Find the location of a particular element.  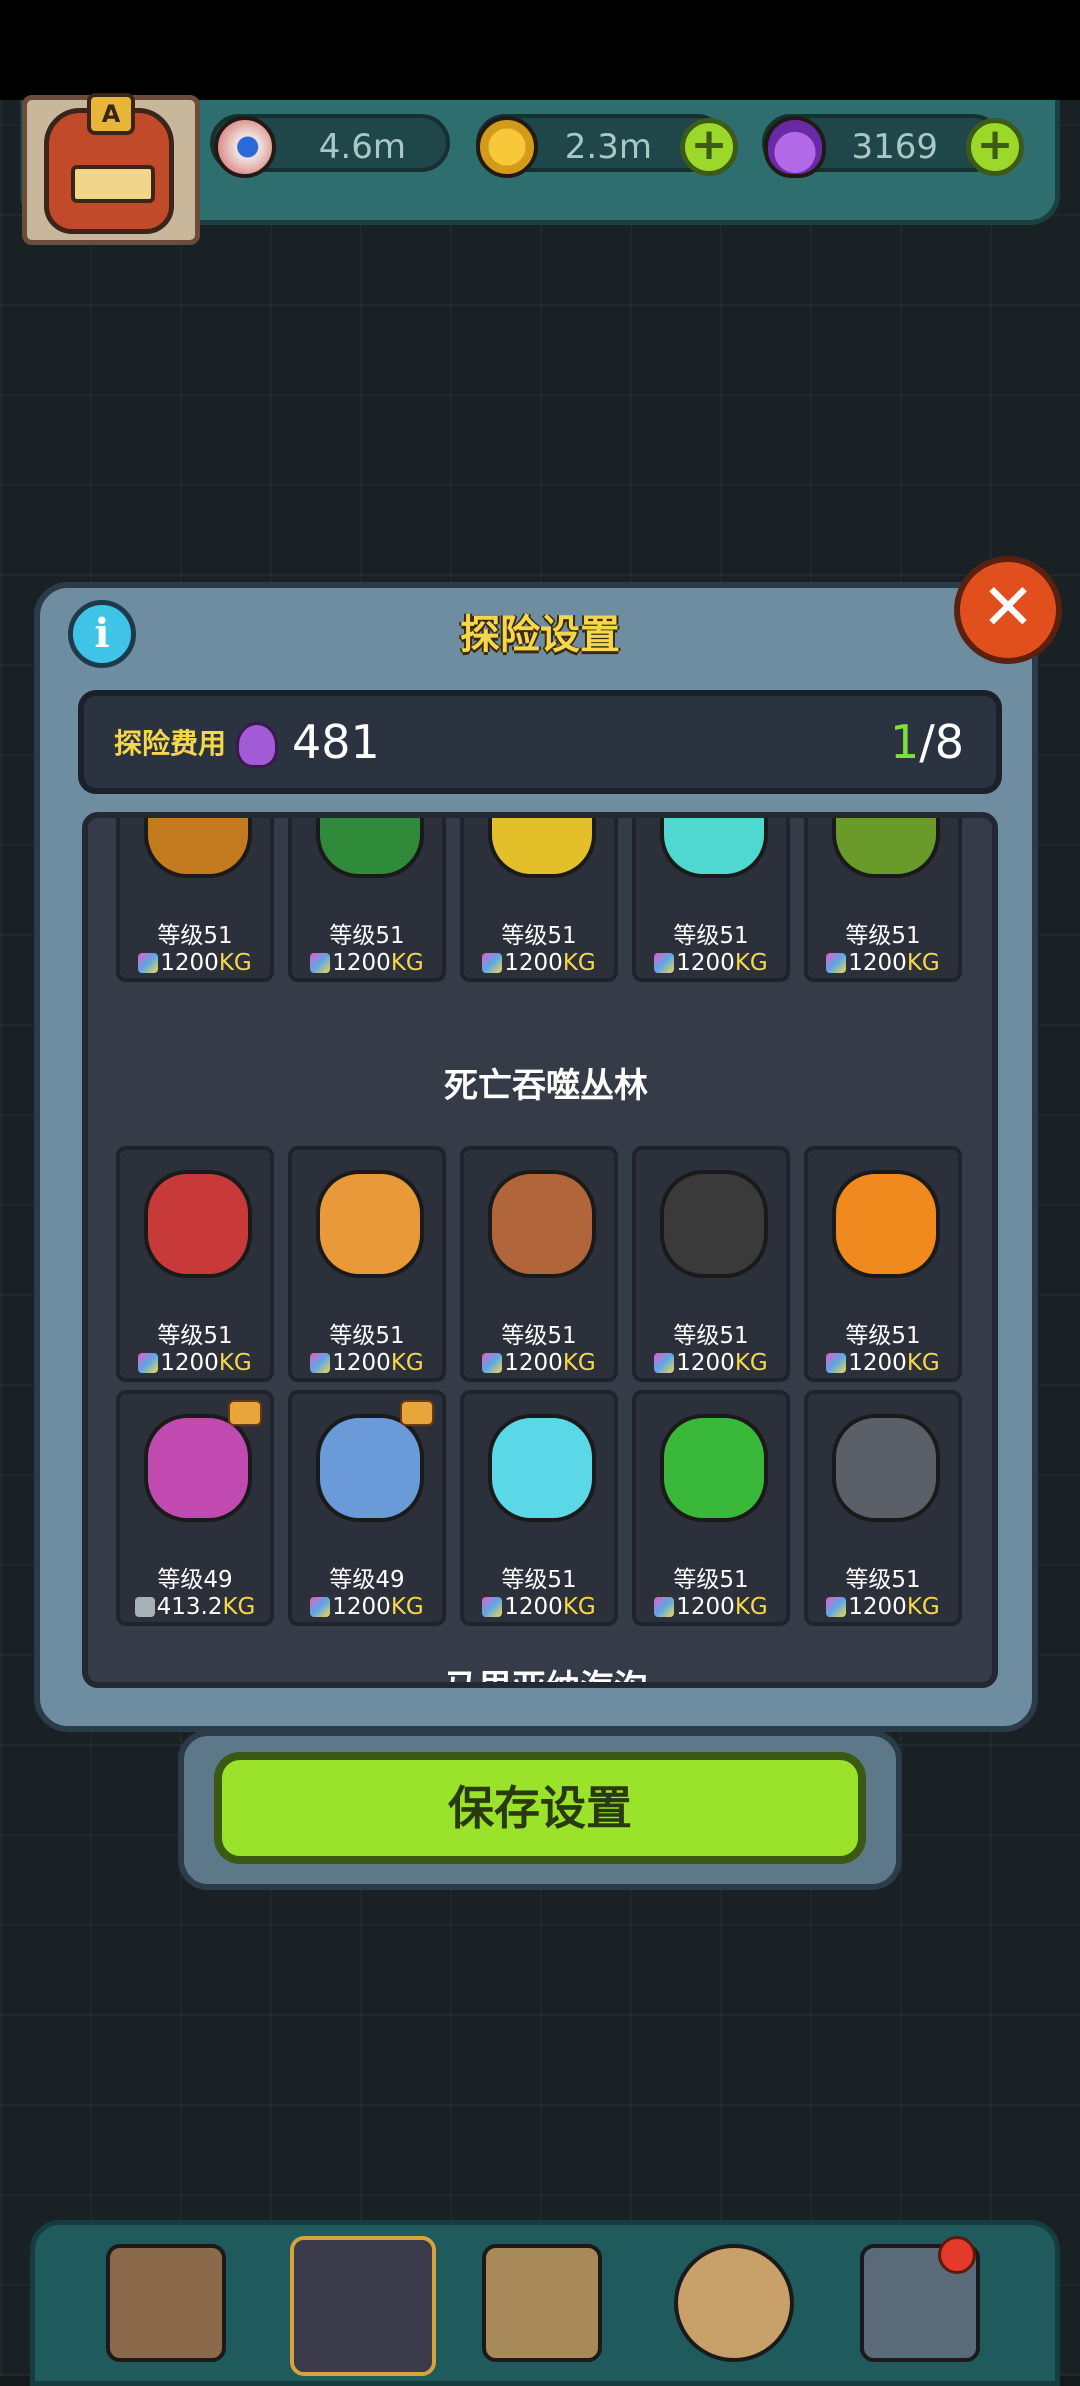

eyeball-icon is located at coordinates (245, 147).